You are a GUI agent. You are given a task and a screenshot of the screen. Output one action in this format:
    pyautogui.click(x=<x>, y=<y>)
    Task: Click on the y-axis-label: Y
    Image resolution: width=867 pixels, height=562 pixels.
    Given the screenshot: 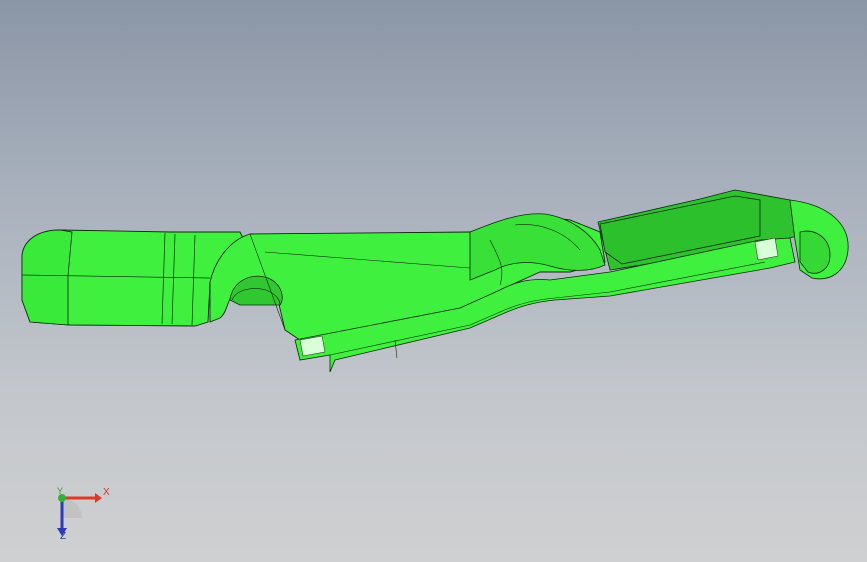 What is the action you would take?
    pyautogui.click(x=60, y=491)
    